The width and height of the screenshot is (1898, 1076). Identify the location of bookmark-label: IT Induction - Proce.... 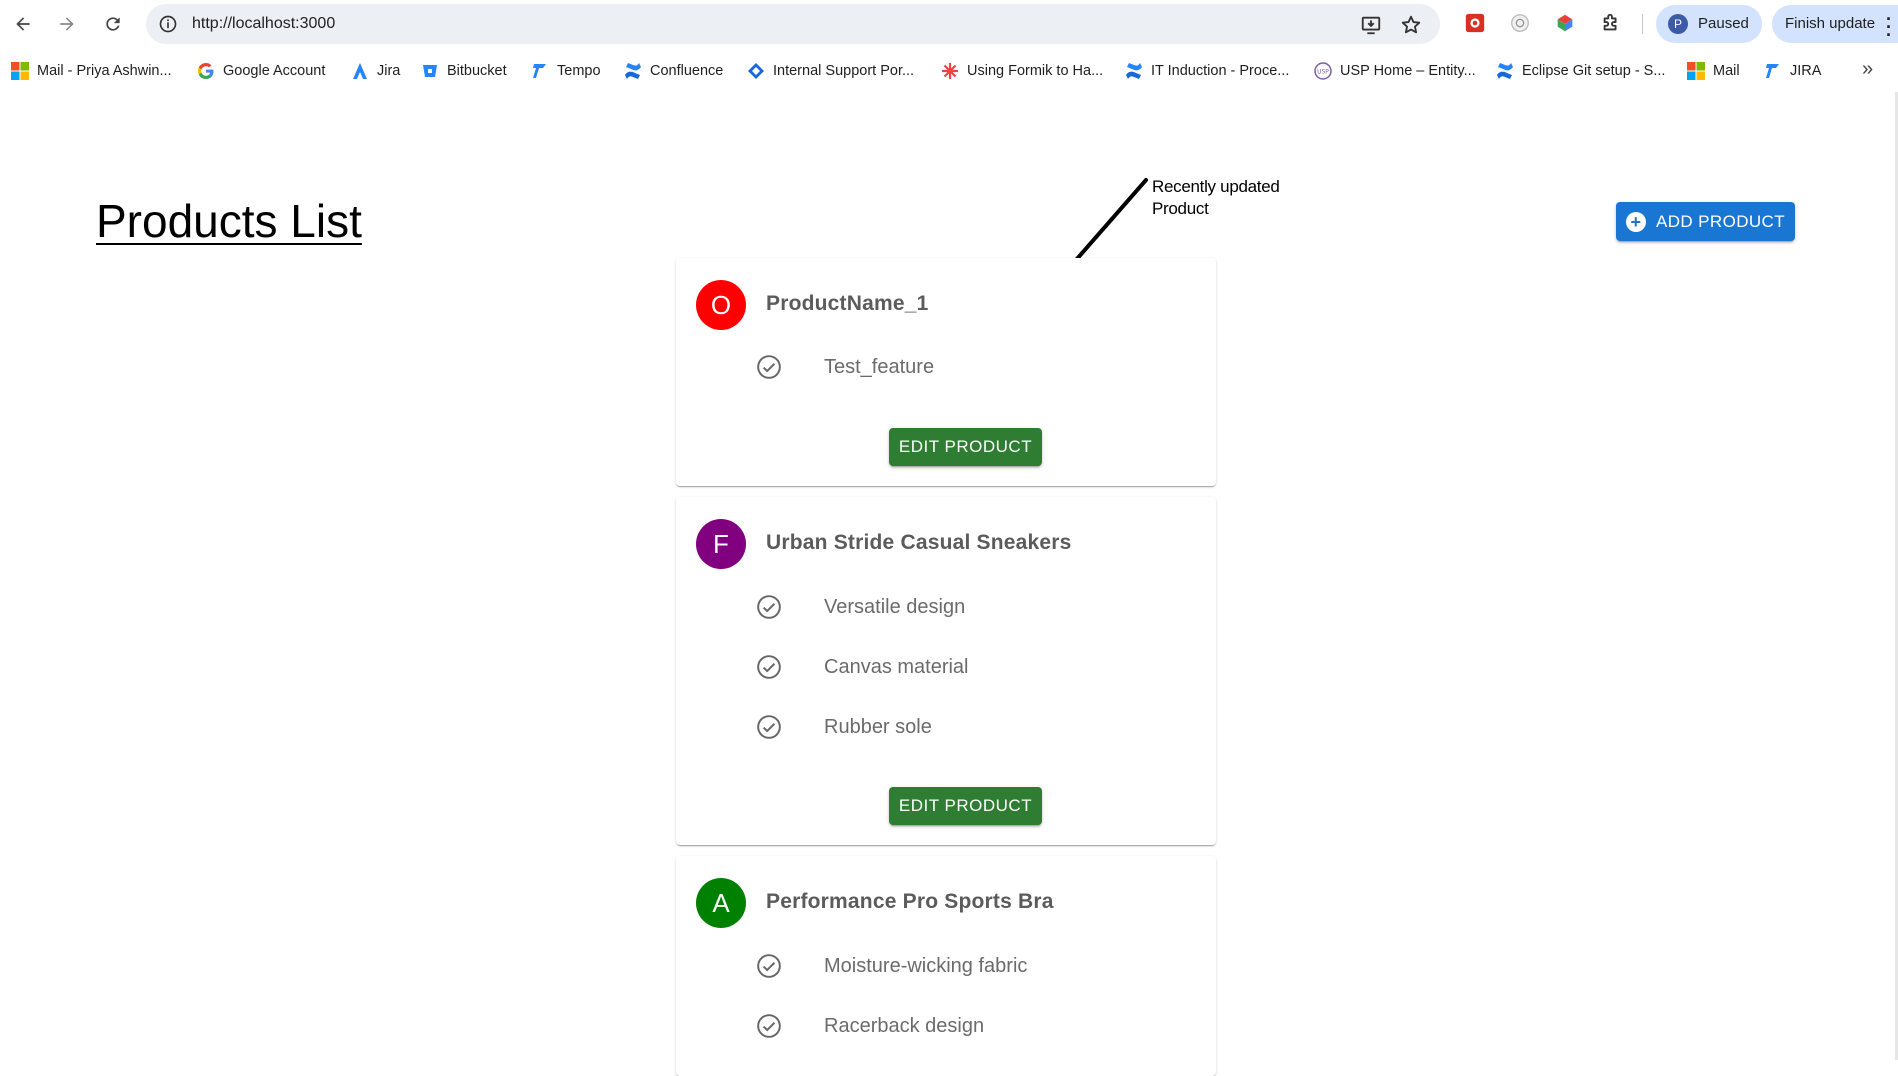
(1220, 71).